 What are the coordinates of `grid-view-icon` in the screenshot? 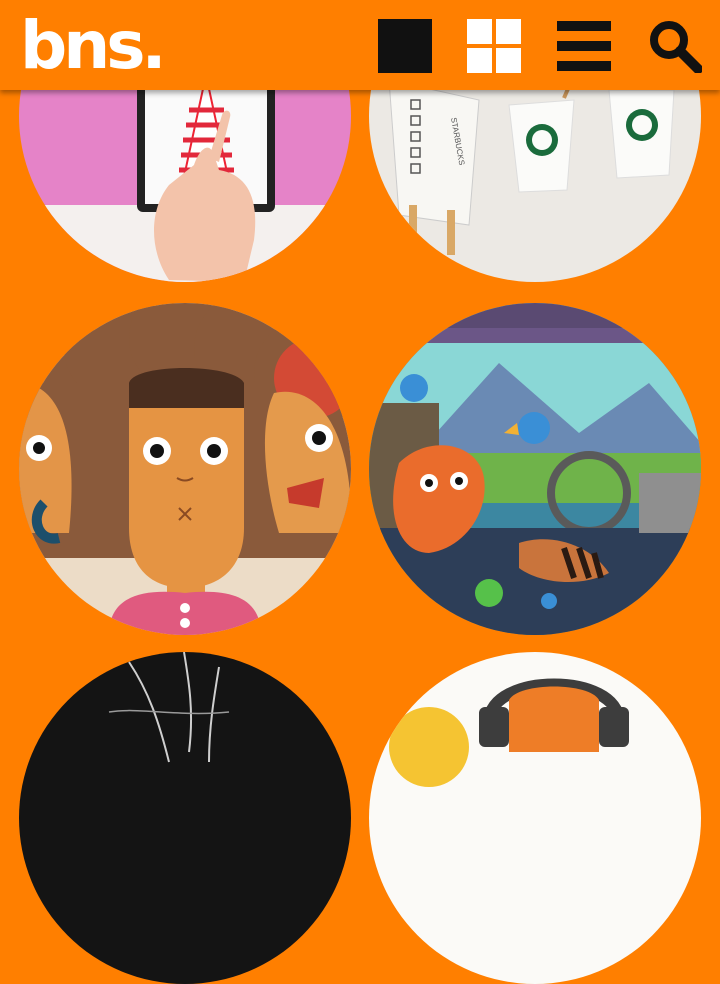 It's located at (494, 46).